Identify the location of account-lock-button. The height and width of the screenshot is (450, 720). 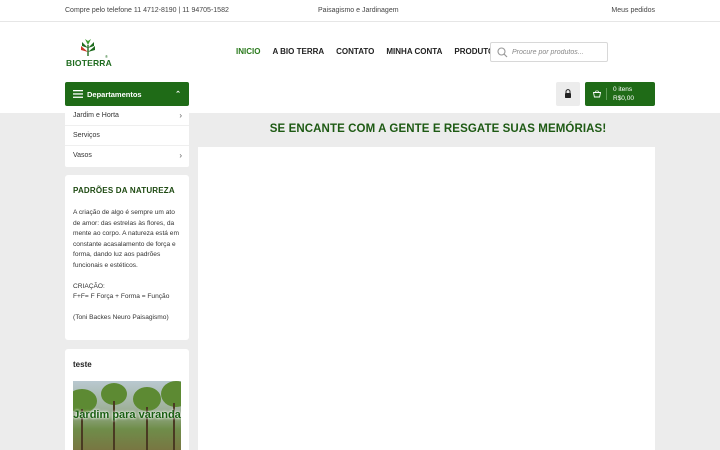
(568, 94).